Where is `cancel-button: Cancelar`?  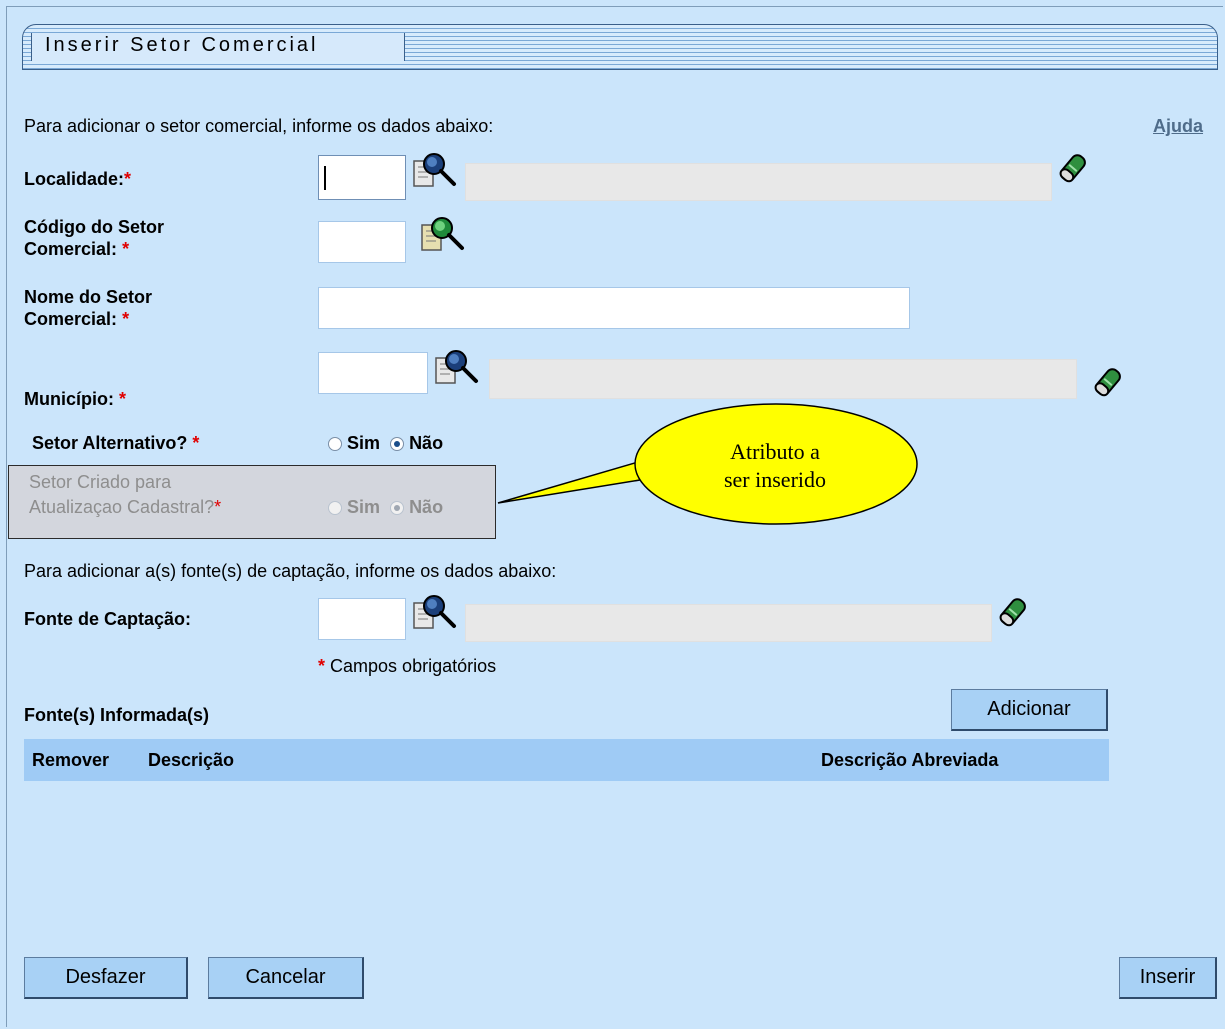
cancel-button: Cancelar is located at coordinates (286, 978).